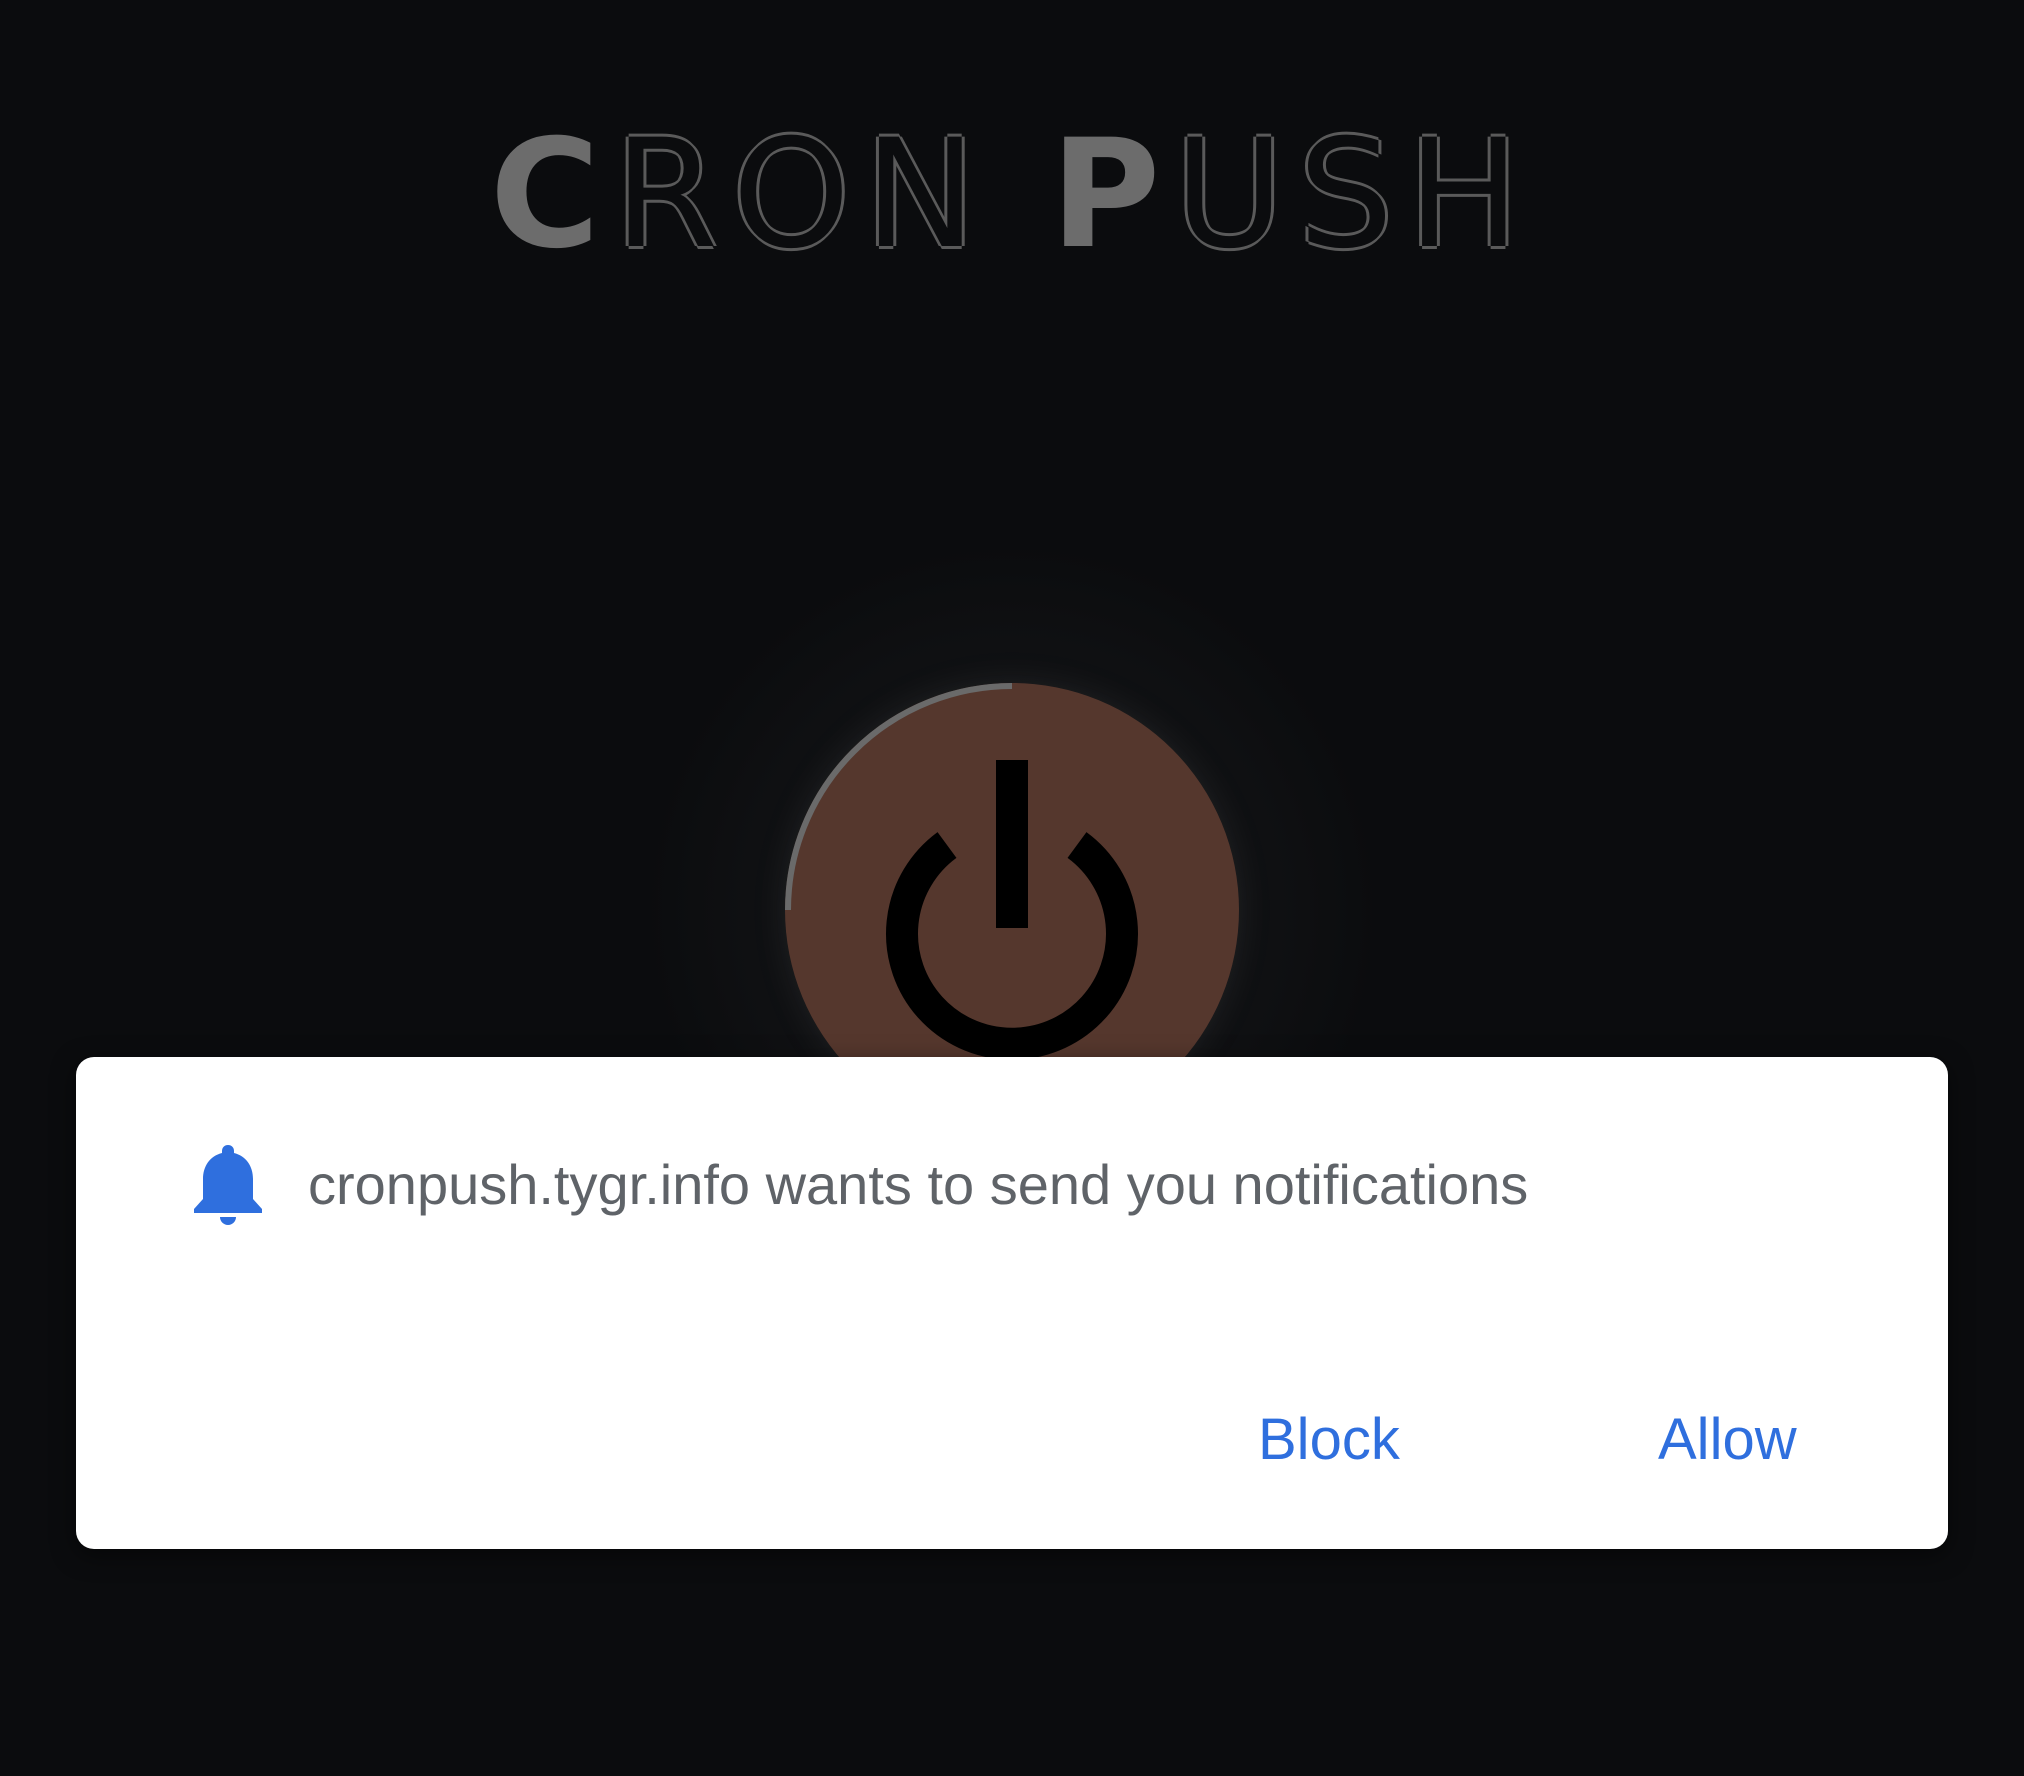 This screenshot has height=1776, width=2024. Describe the element at coordinates (802, 195) in the screenshot. I see `logo-text-ron: RON` at that location.